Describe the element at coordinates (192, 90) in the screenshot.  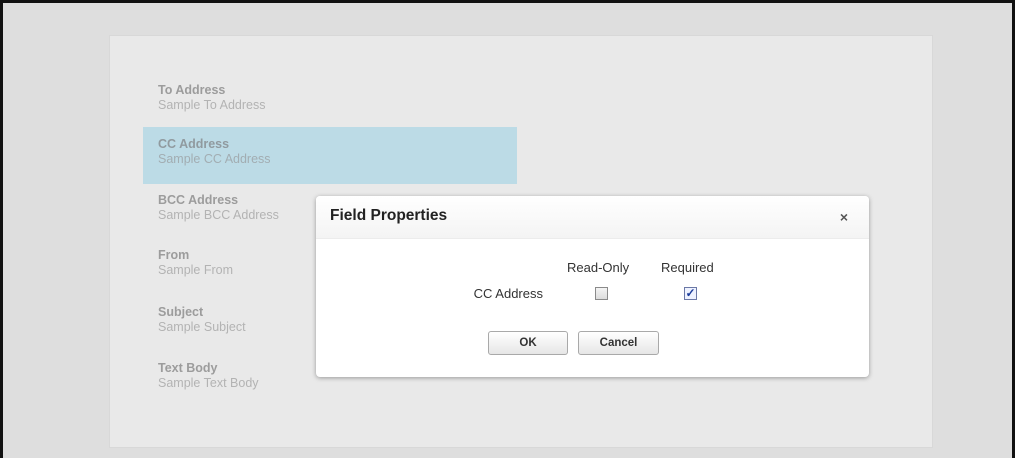
I see `field-label: To Address` at that location.